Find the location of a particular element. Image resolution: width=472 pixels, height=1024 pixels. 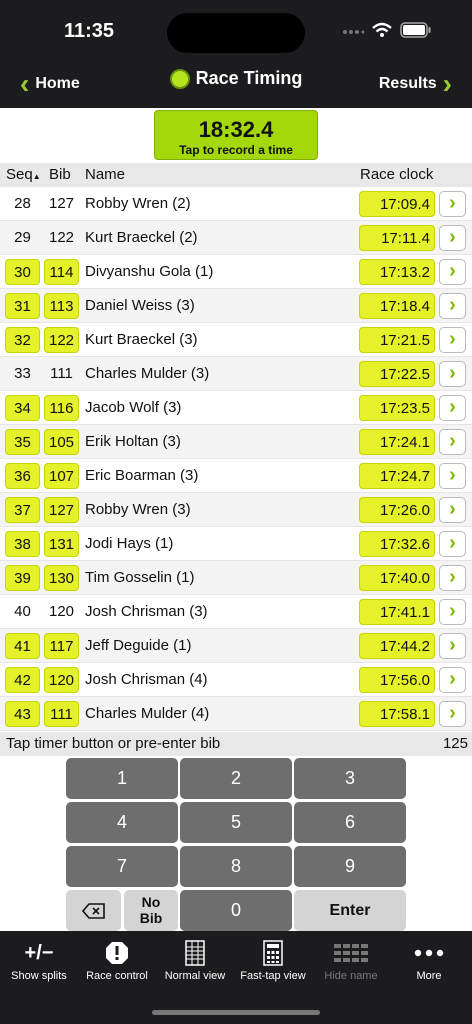

table-row: 30 114 Divyanshu Gola (1) 17:13.2 › is located at coordinates (236, 272).